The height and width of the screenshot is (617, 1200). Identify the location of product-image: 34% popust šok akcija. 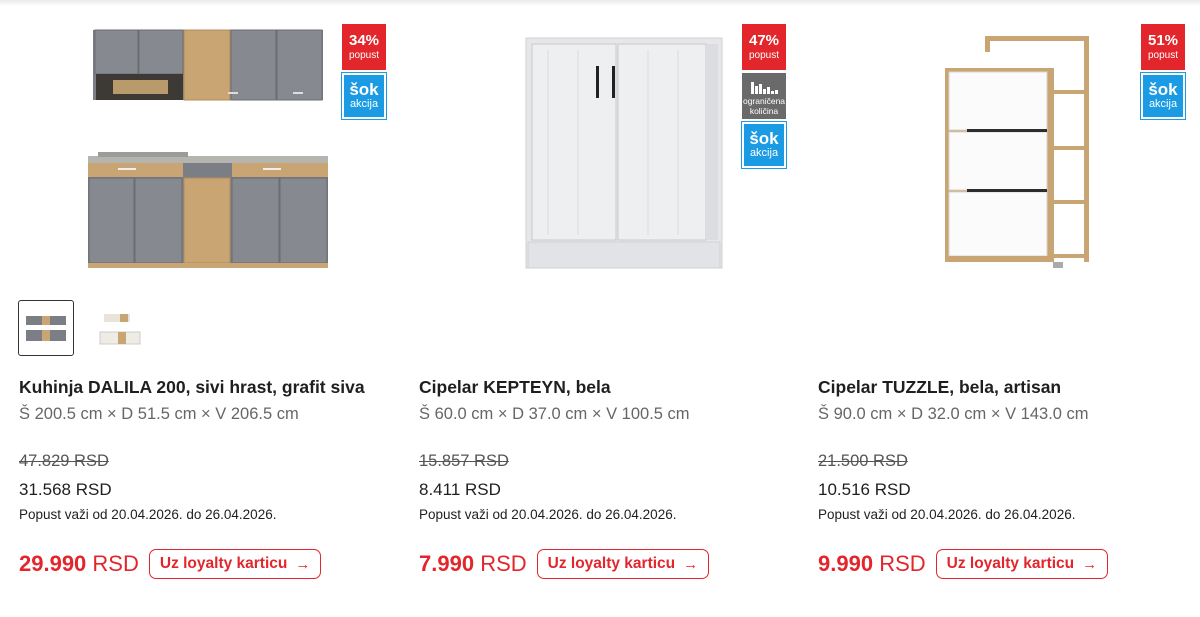
(203, 145).